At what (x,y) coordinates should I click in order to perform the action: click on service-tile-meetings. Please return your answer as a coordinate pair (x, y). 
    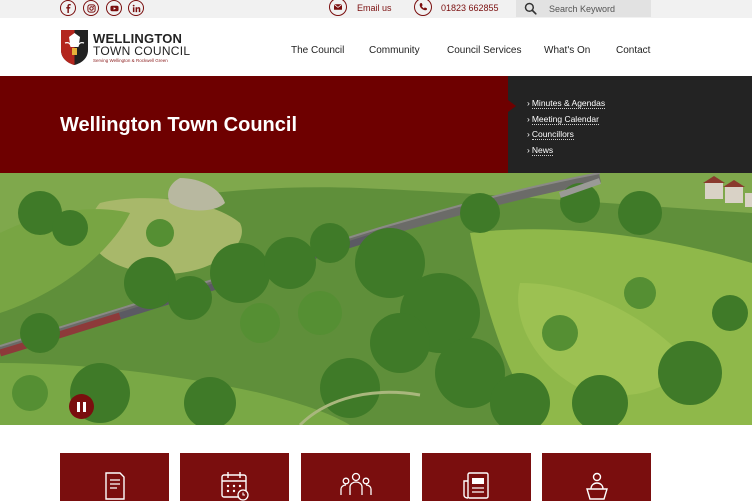
    Looking at the image, I should click on (596, 477).